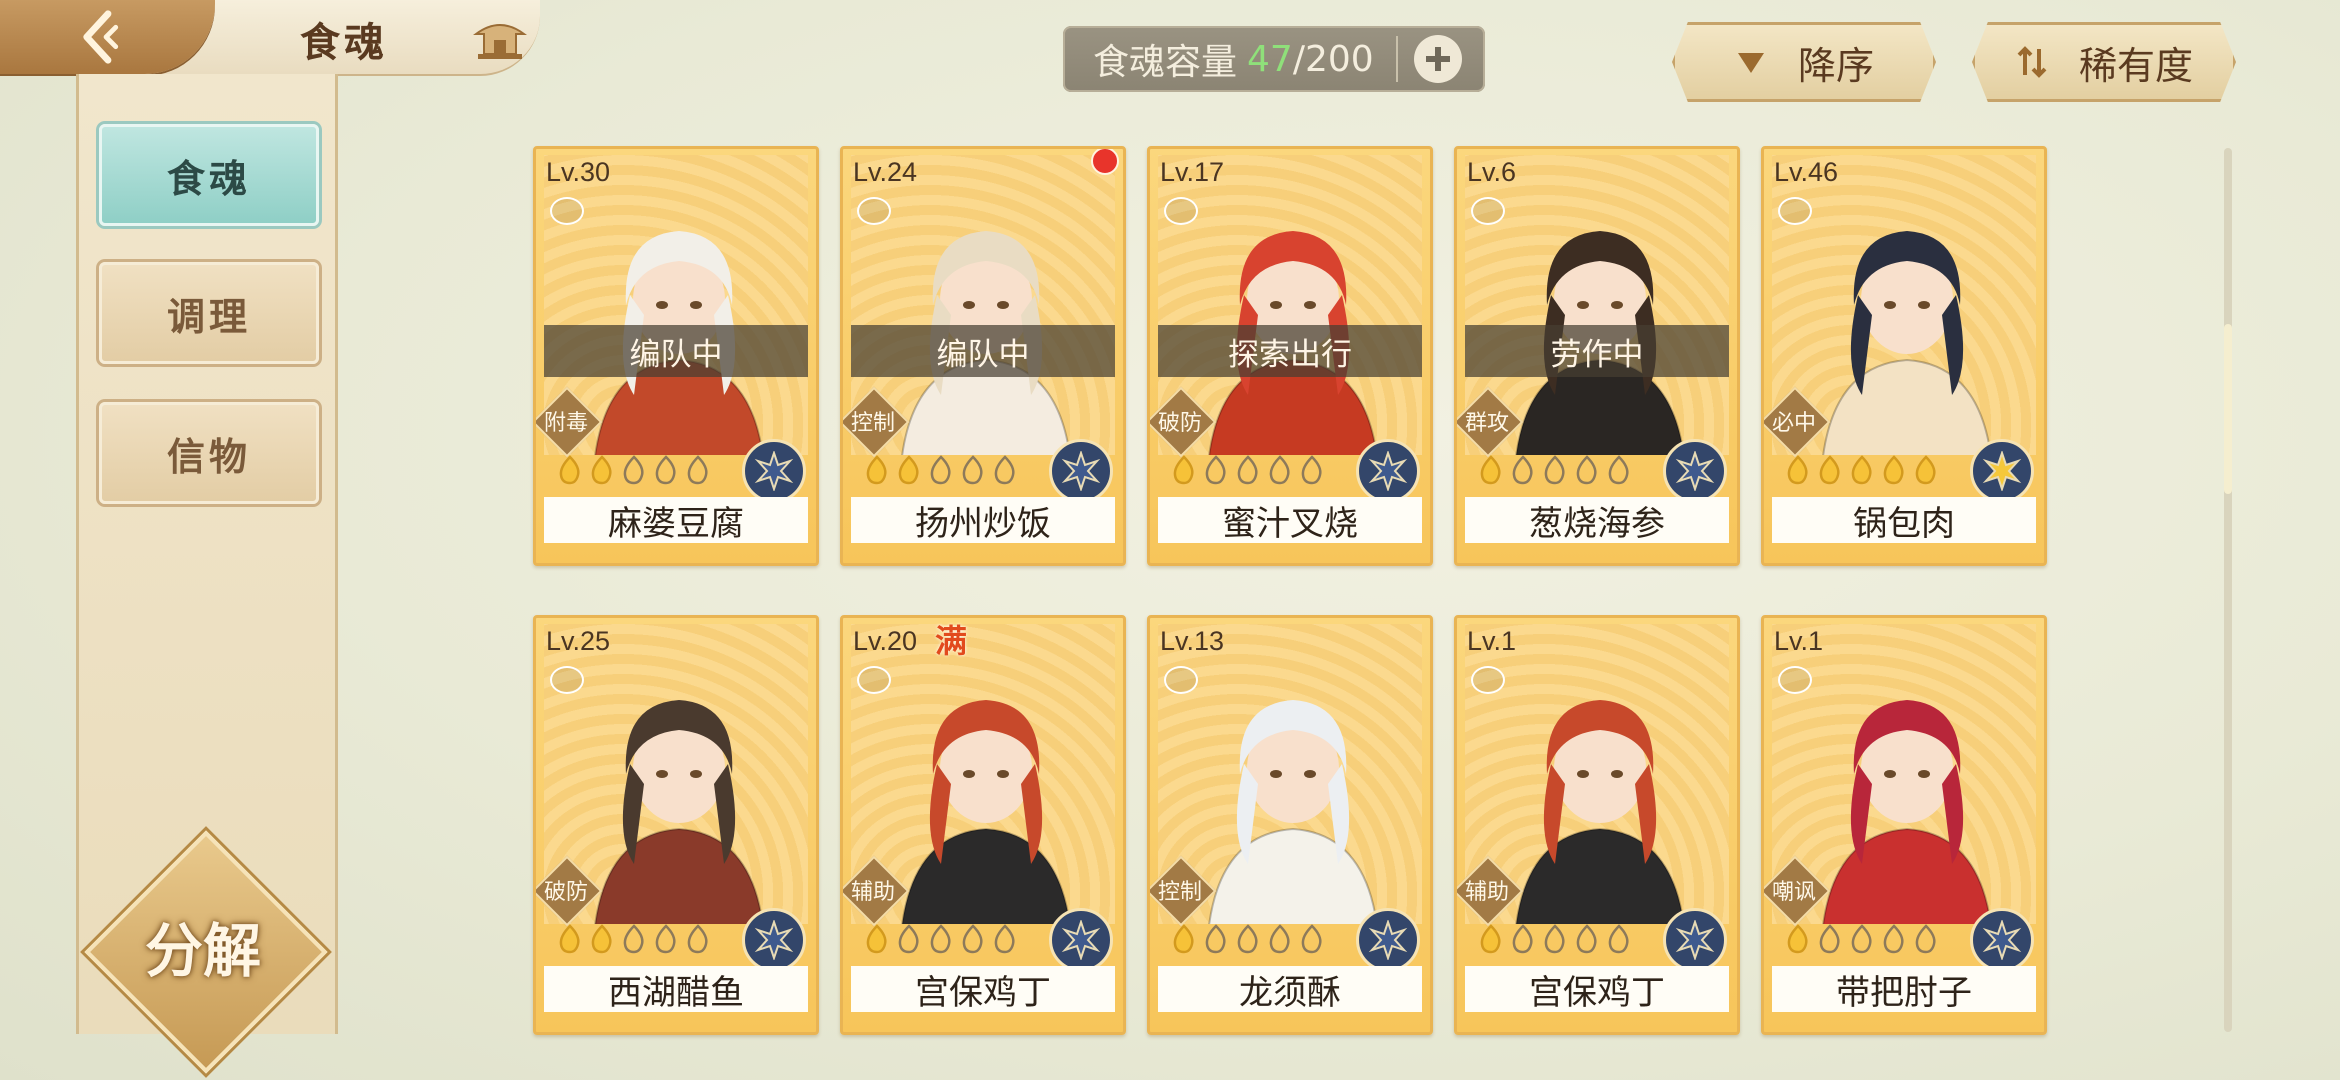 Image resolution: width=2340 pixels, height=1080 pixels. I want to click on food-soul-card: Lv.1 辅助 宫保鸡丁, so click(1597, 825).